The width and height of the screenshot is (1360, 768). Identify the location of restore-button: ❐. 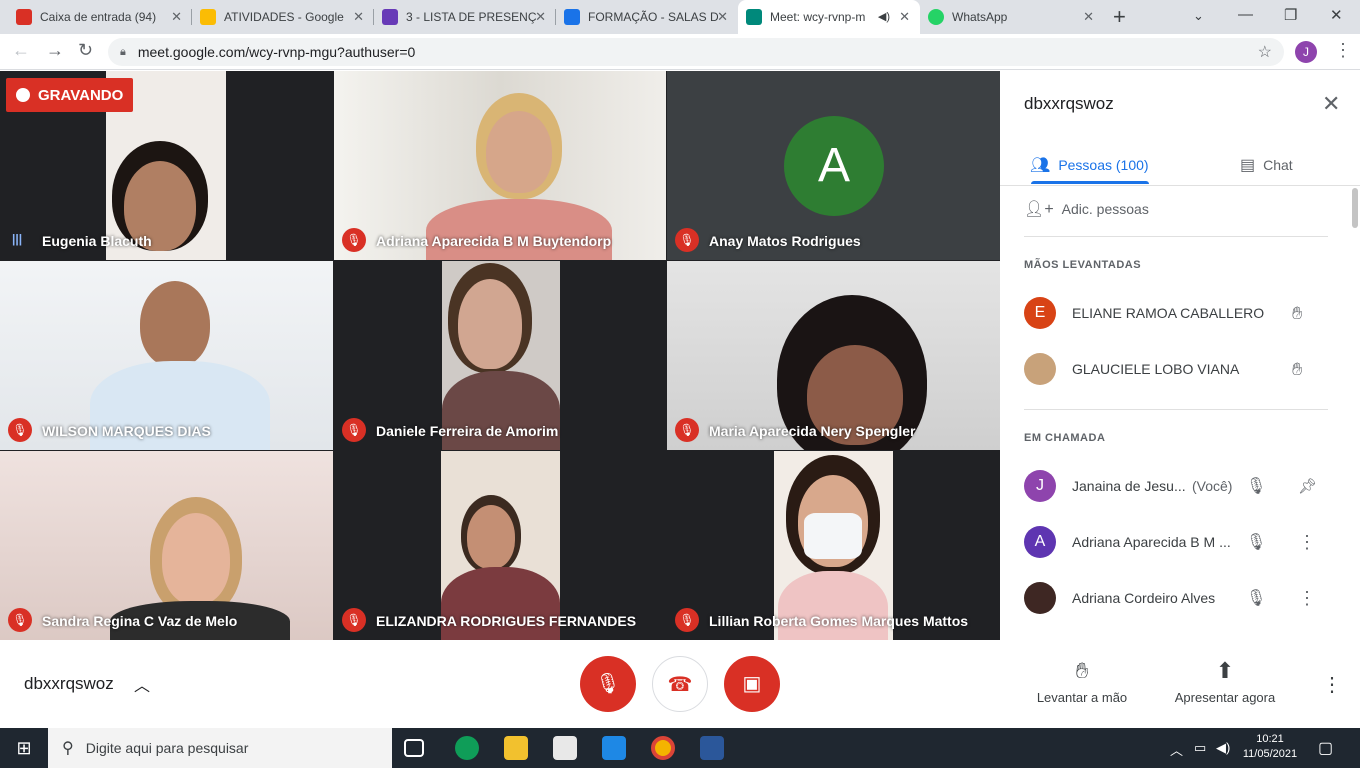
(1290, 15).